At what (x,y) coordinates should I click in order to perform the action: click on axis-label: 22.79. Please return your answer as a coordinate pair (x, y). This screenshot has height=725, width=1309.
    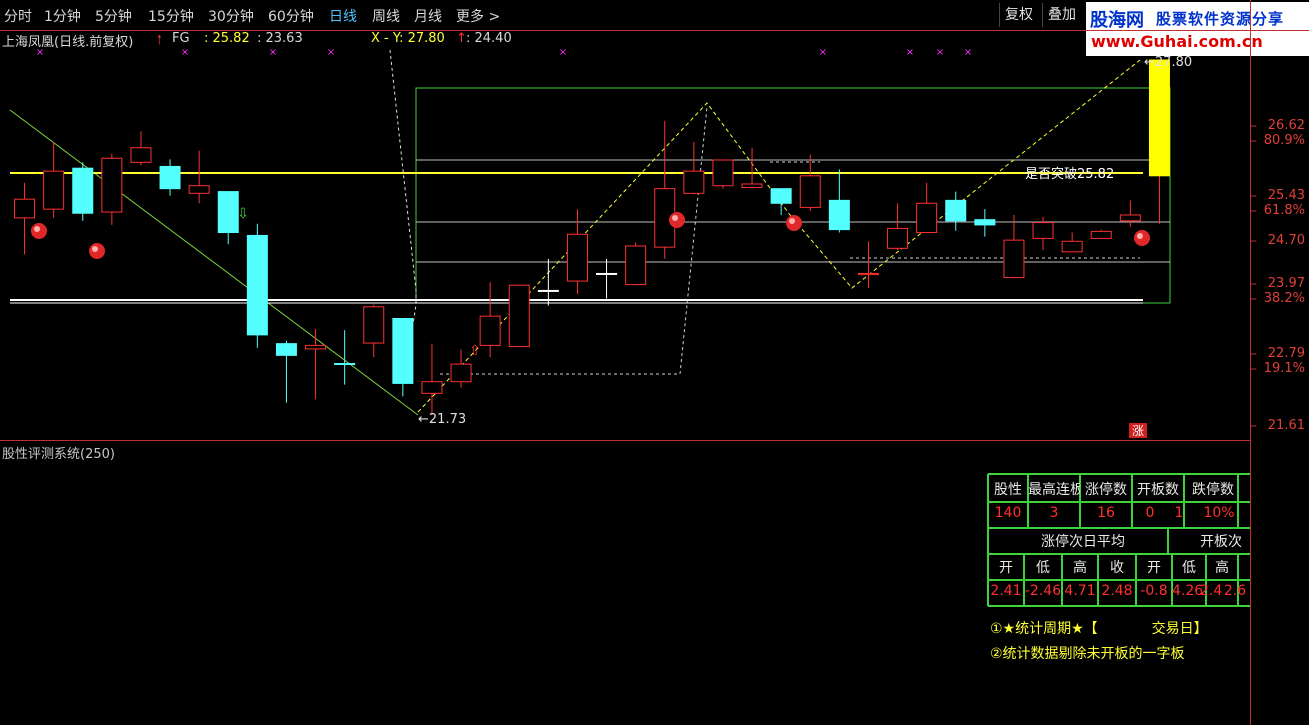
    Looking at the image, I should click on (1286, 353).